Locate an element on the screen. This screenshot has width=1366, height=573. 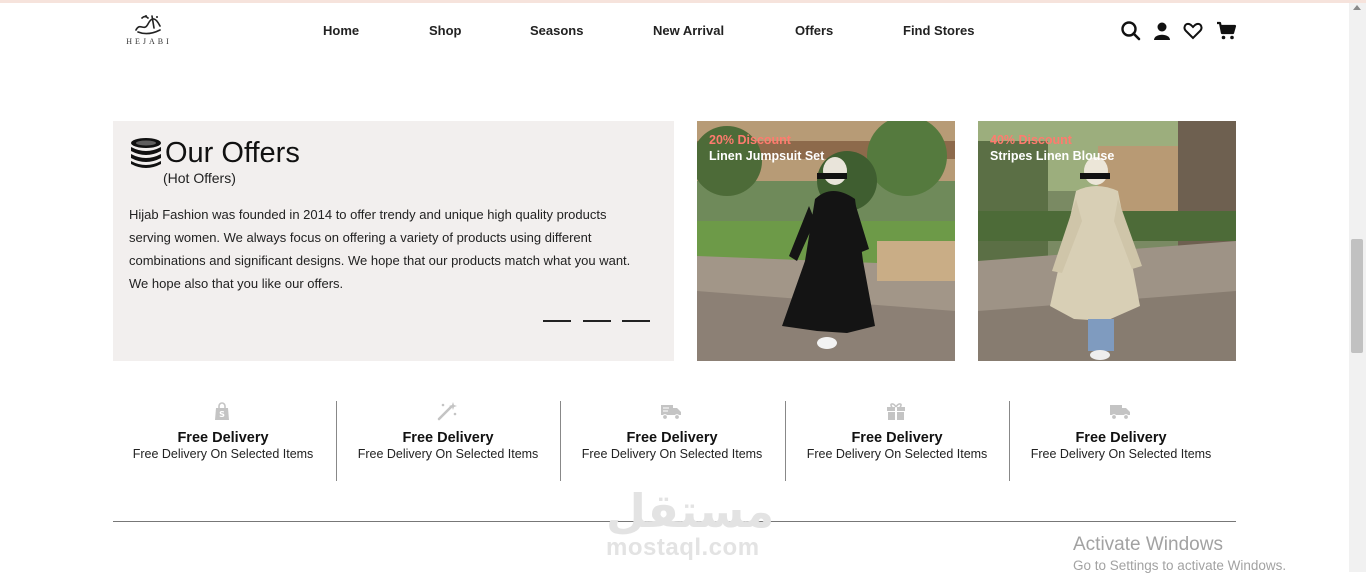
heart-icon is located at coordinates (1193, 31).